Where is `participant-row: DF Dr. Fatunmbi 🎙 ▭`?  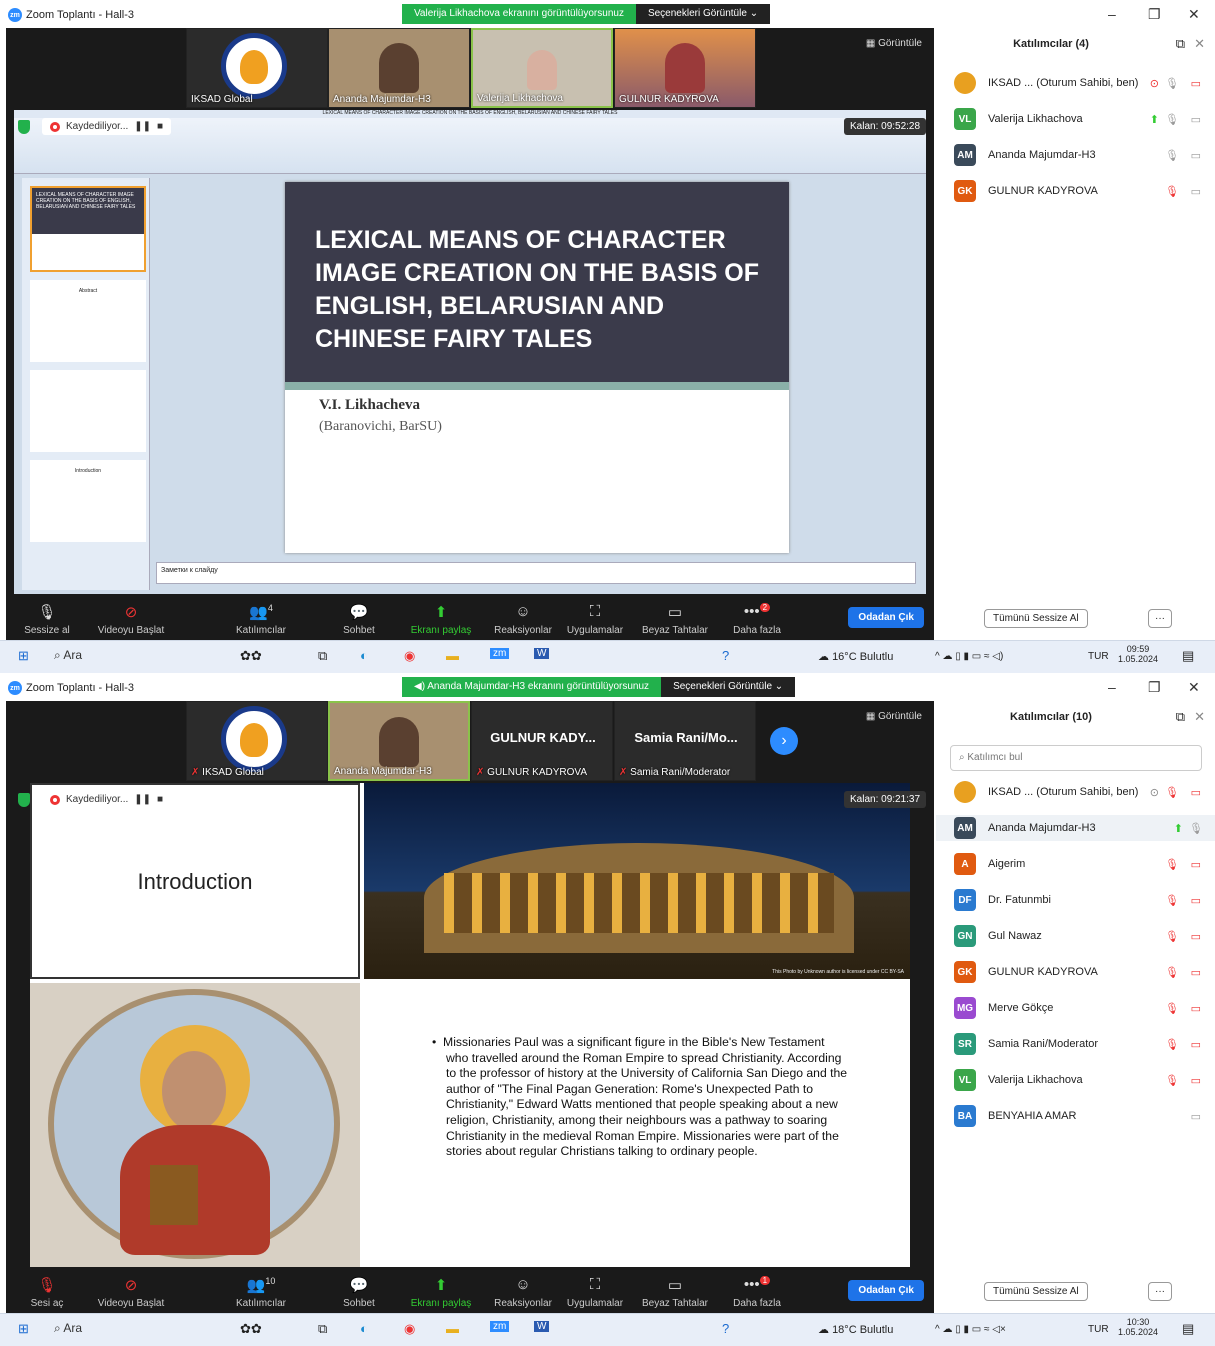 participant-row: DF Dr. Fatunmbi 🎙 ▭ is located at coordinates (1081, 900).